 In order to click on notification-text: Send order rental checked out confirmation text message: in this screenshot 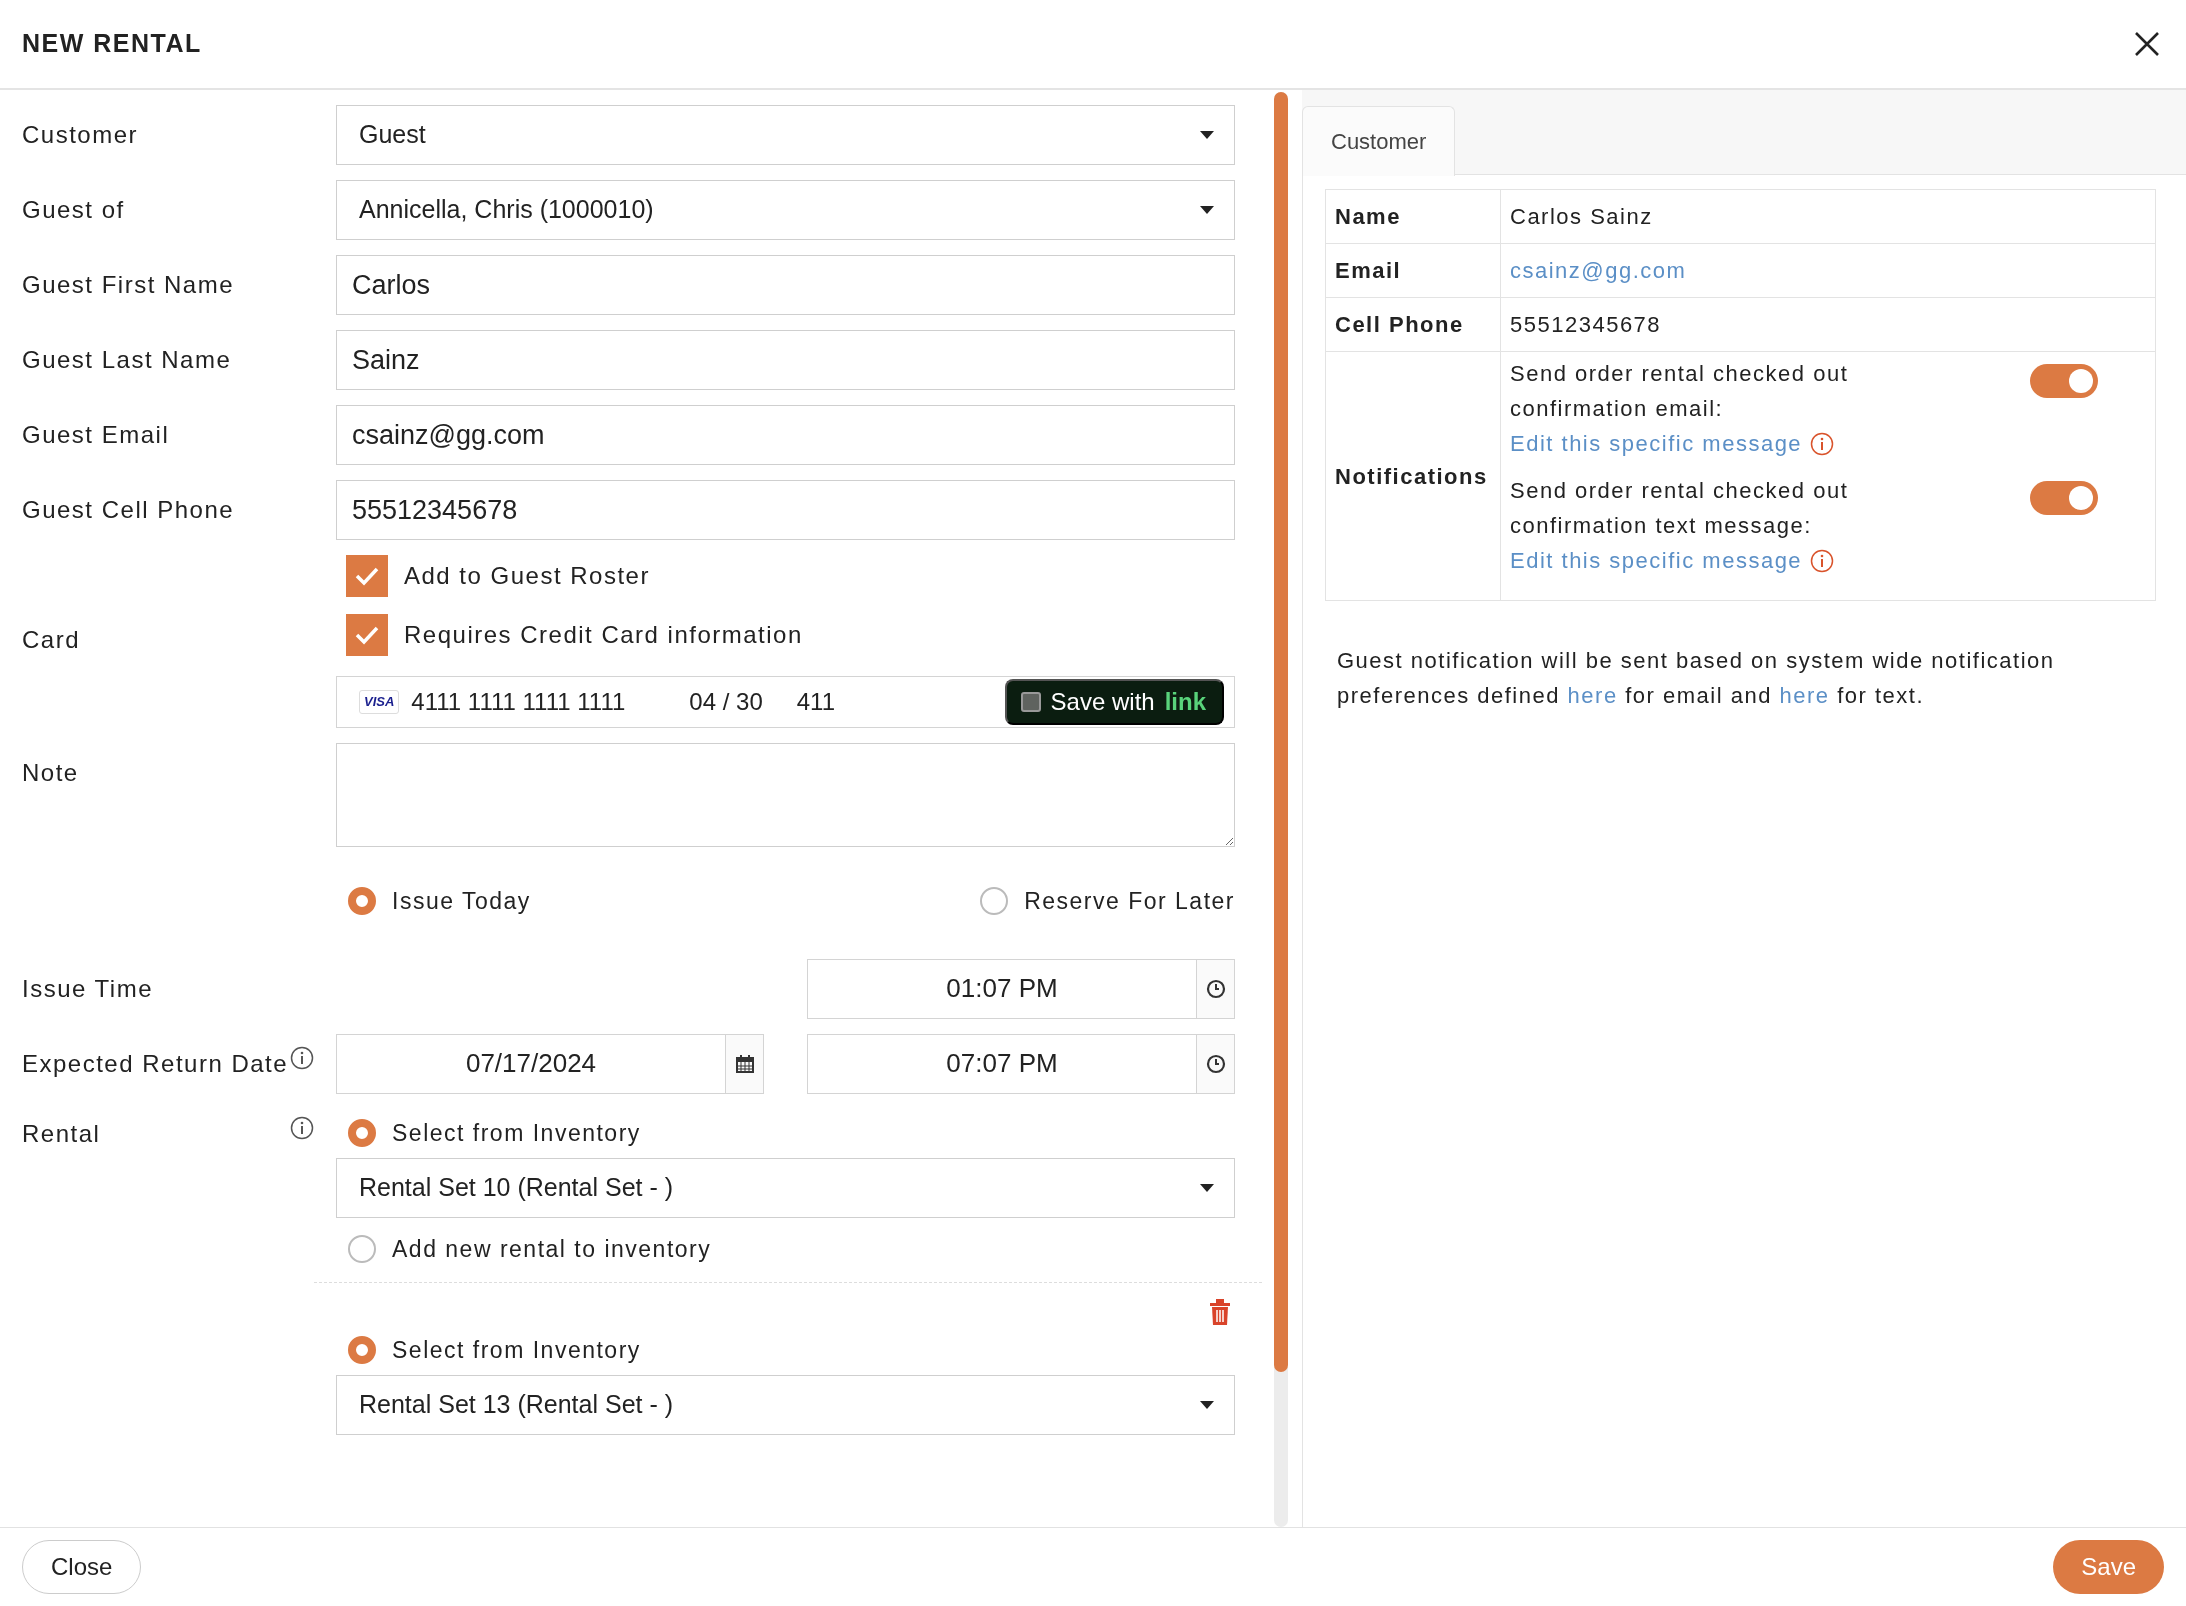, I will do `click(1680, 508)`.